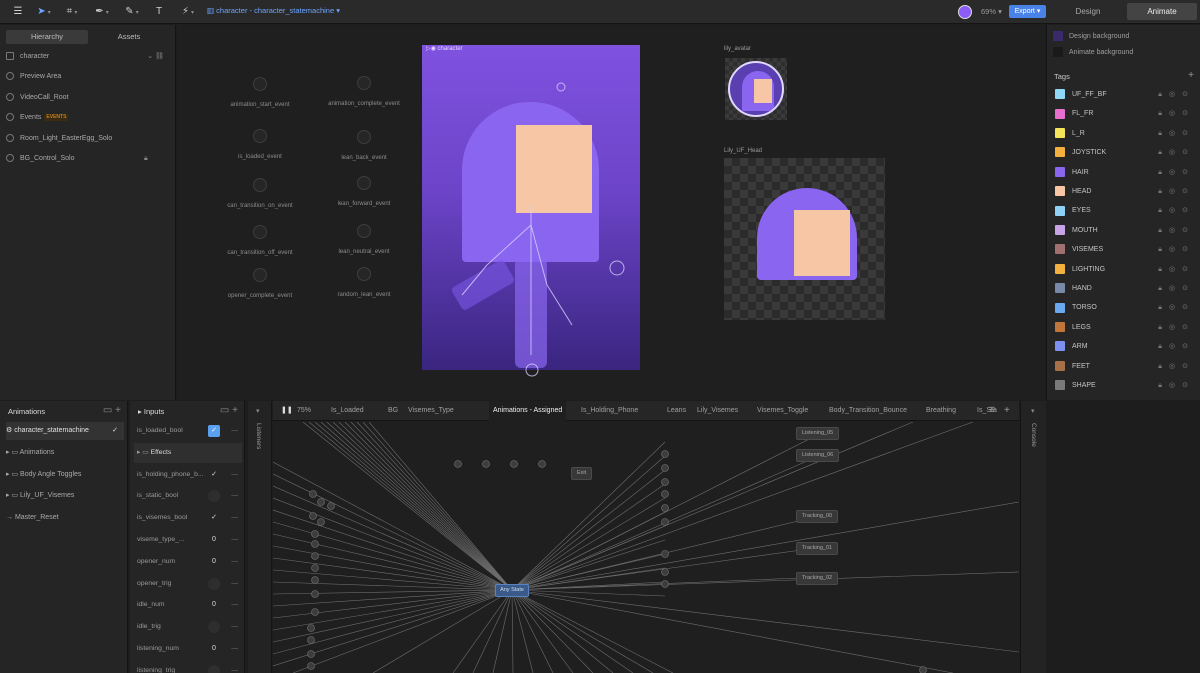 This screenshot has height=673, width=1200. Describe the element at coordinates (102, 12) in the screenshot. I see `pen-tool-icon: ✒ ▾` at that location.